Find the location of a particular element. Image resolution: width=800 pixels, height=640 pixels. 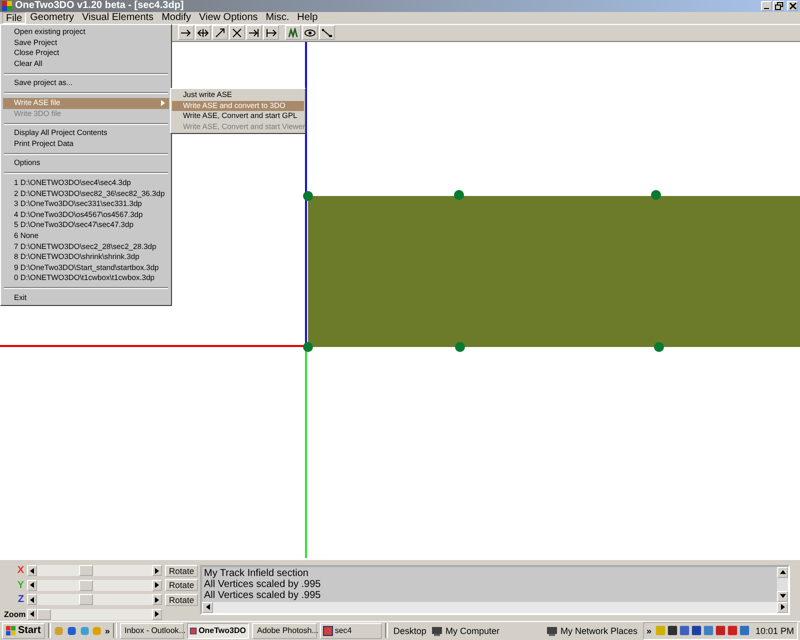

close-icon is located at coordinates (792, 6).